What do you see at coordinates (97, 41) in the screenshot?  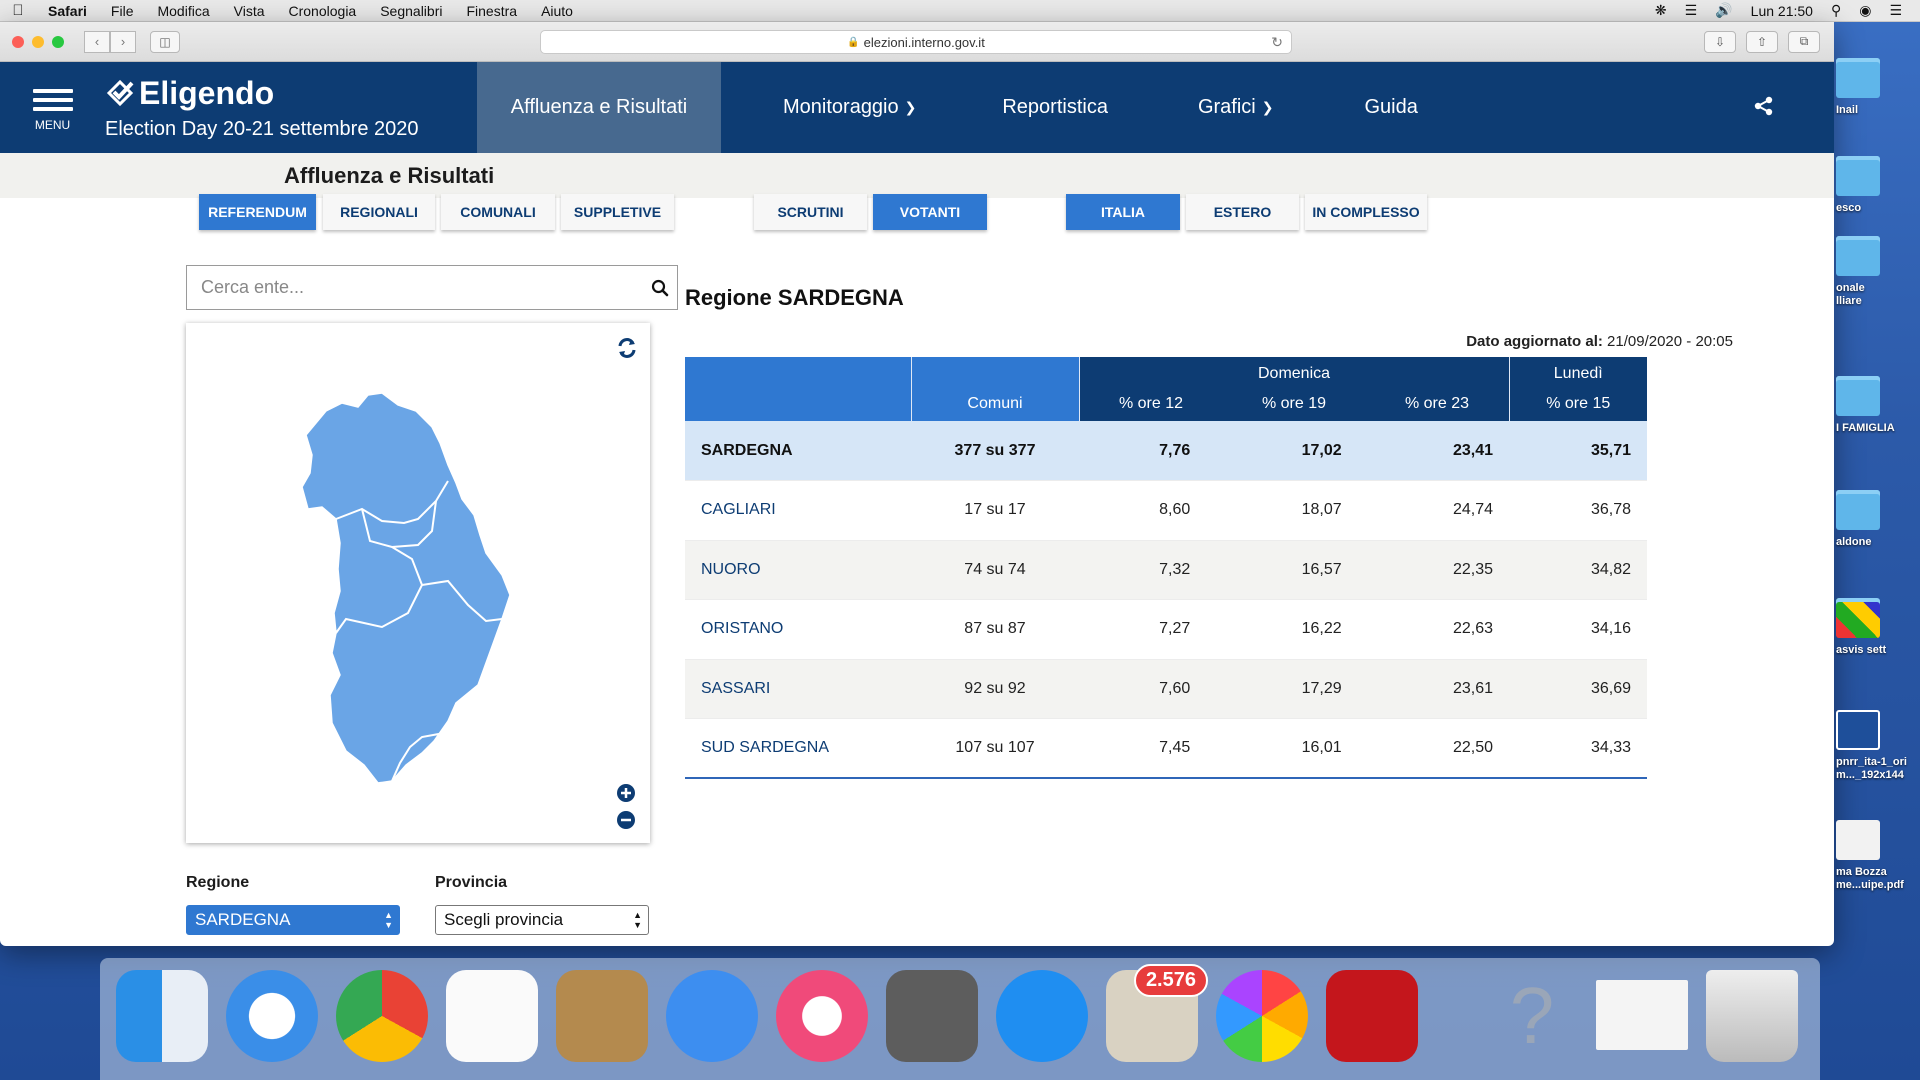 I see `back-button: ‹` at bounding box center [97, 41].